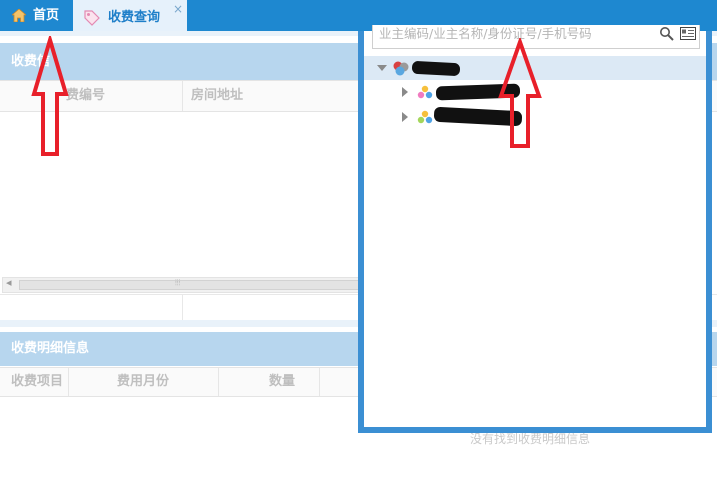  Describe the element at coordinates (91, 96) in the screenshot. I see `col-charge-no: 费编号` at that location.